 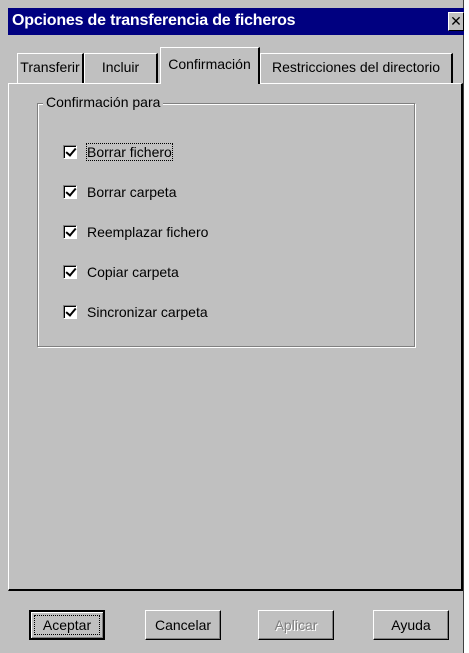 I want to click on help-button: Ayuda, so click(x=411, y=625).